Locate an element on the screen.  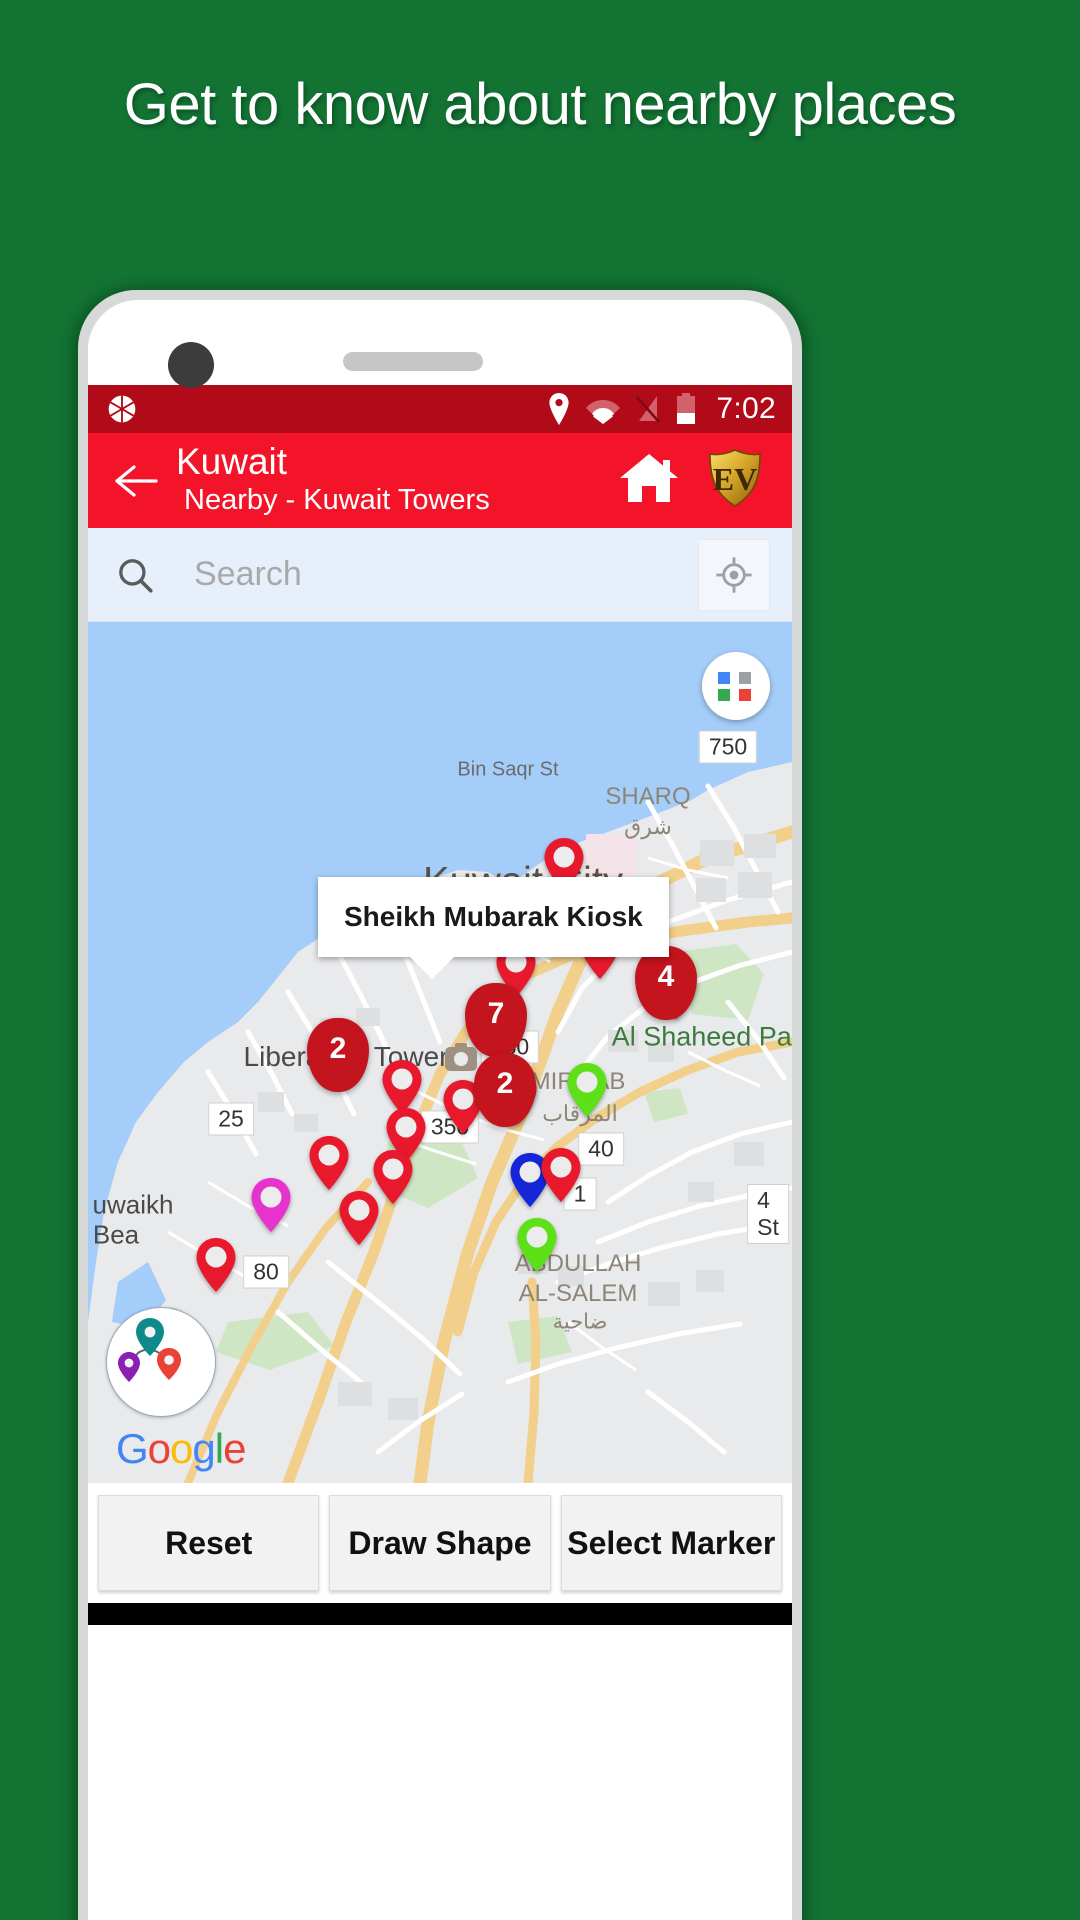
map-label: SHARQ is located at coordinates (648, 796).